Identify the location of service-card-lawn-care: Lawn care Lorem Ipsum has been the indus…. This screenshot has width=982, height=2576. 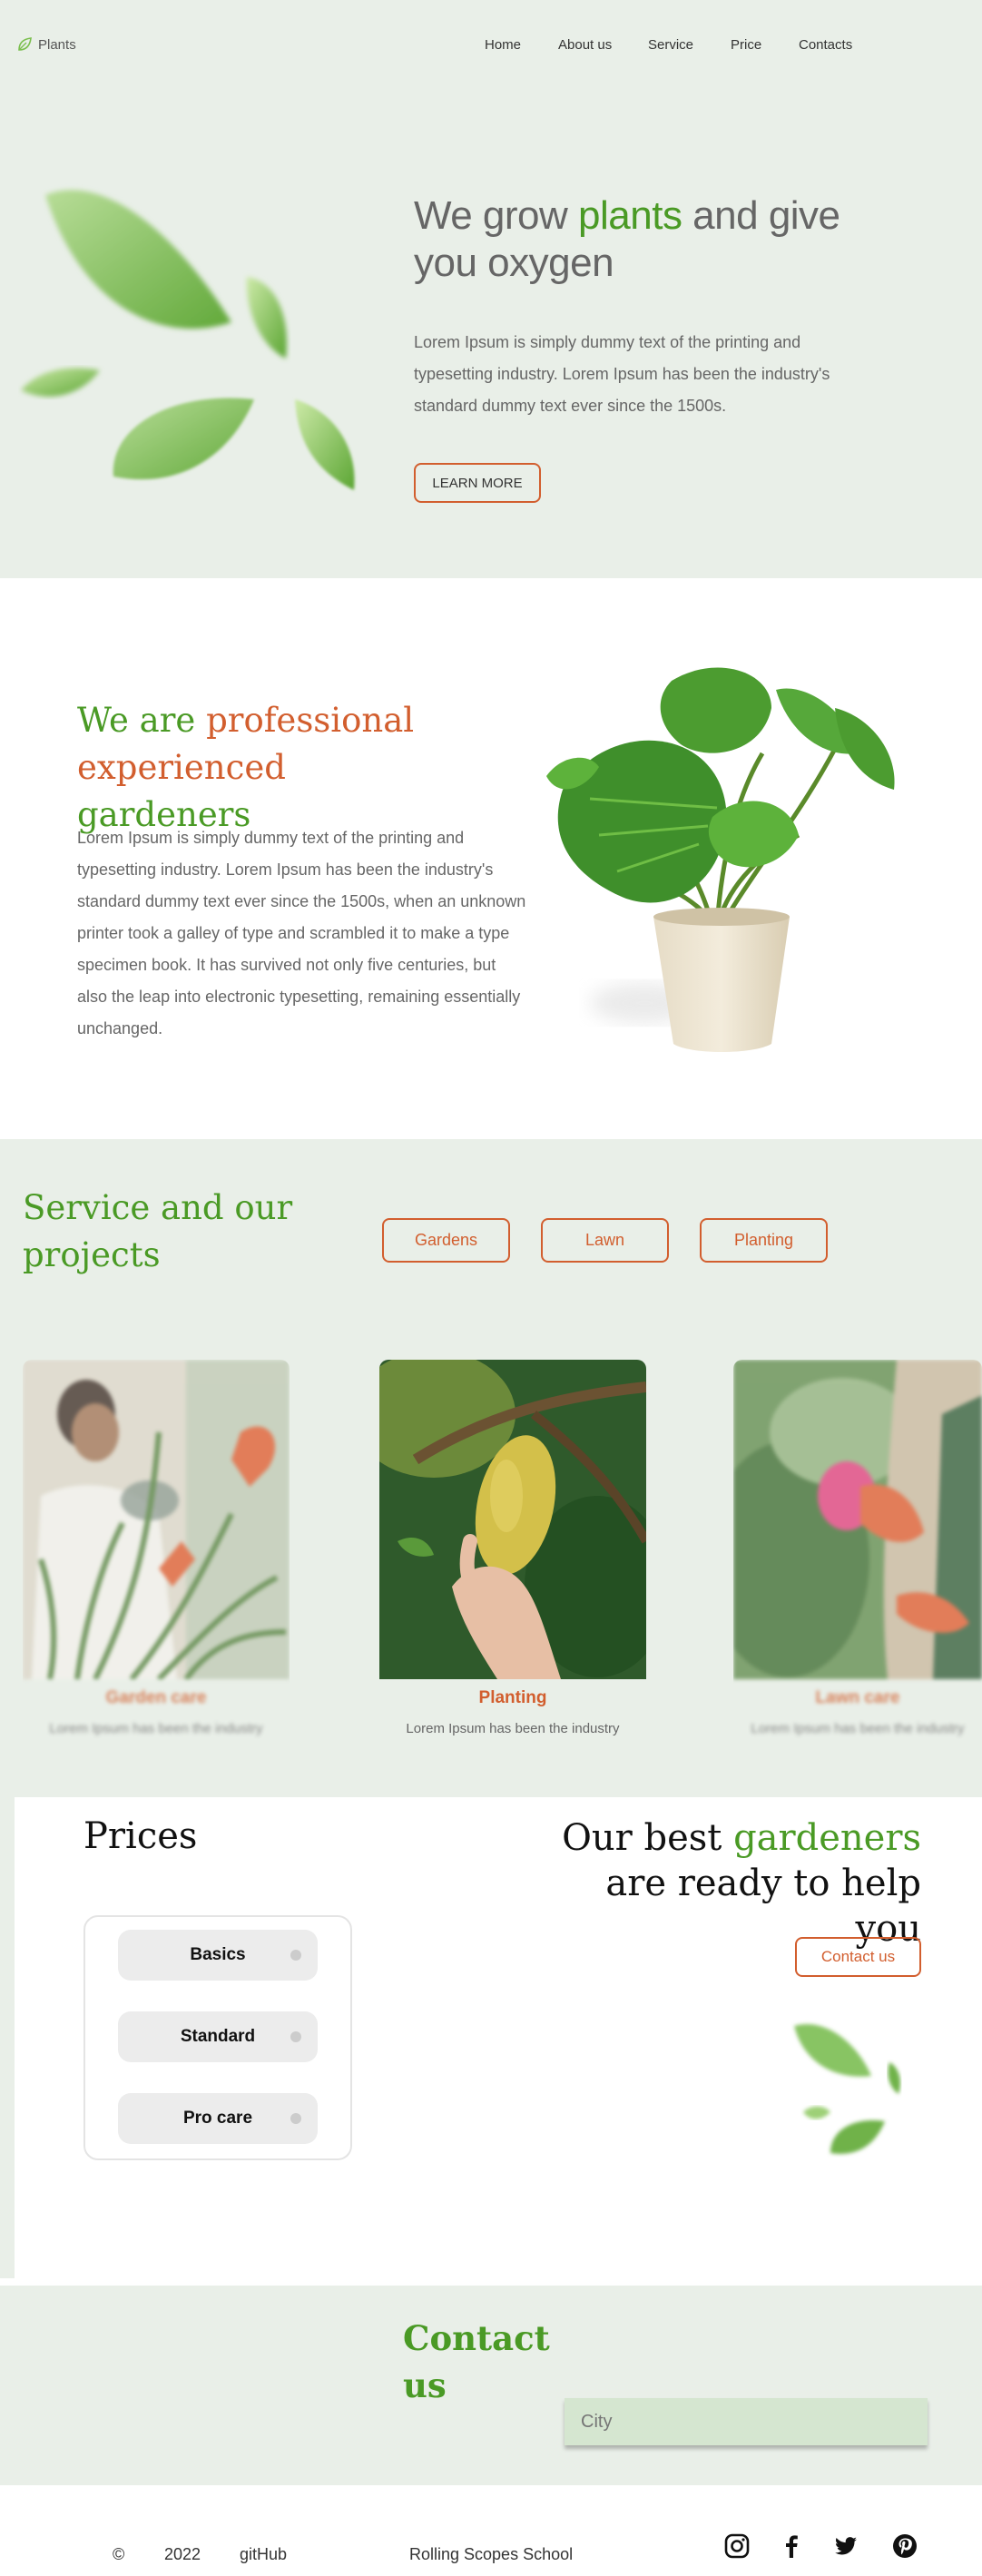
(858, 1559).